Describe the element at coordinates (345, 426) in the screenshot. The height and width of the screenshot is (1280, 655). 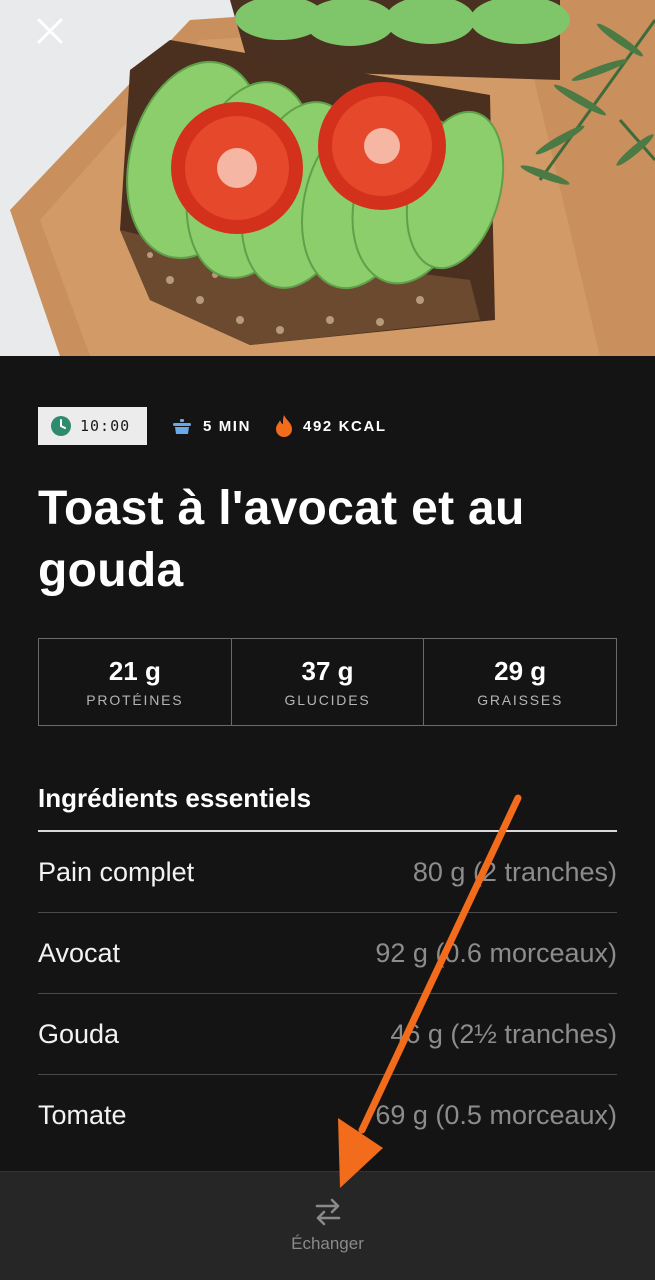
I see `calories-text: 492 KCAL` at that location.